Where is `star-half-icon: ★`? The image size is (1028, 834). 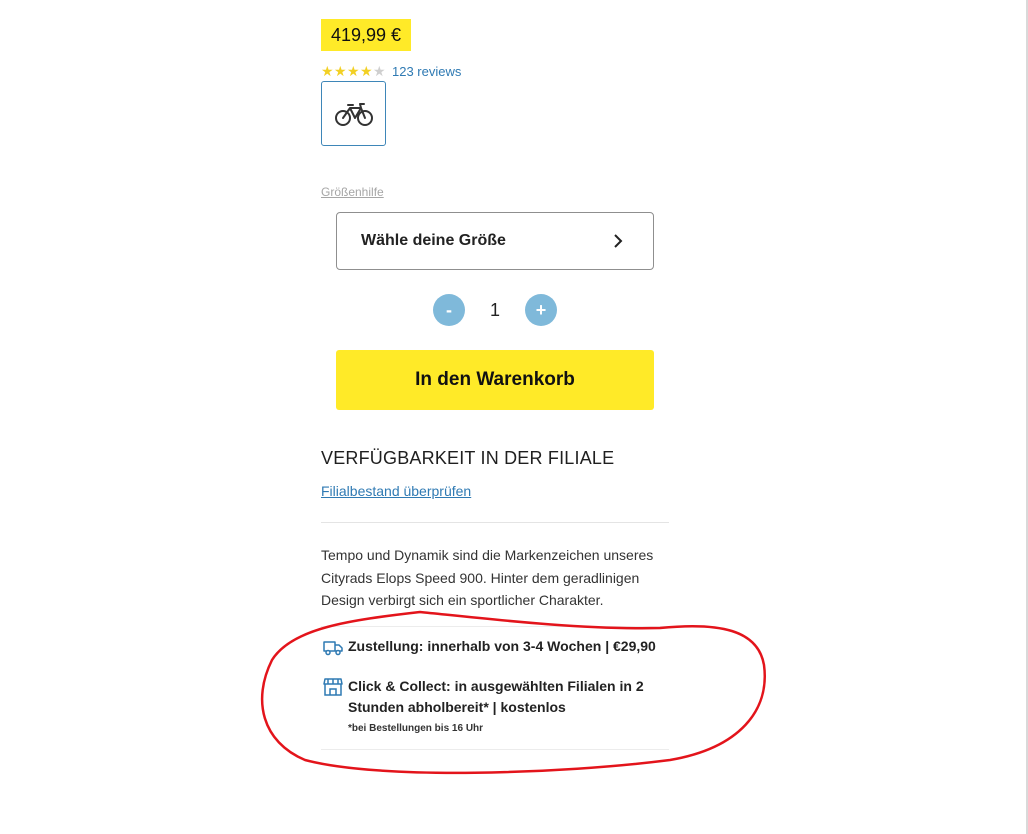 star-half-icon: ★ is located at coordinates (379, 71).